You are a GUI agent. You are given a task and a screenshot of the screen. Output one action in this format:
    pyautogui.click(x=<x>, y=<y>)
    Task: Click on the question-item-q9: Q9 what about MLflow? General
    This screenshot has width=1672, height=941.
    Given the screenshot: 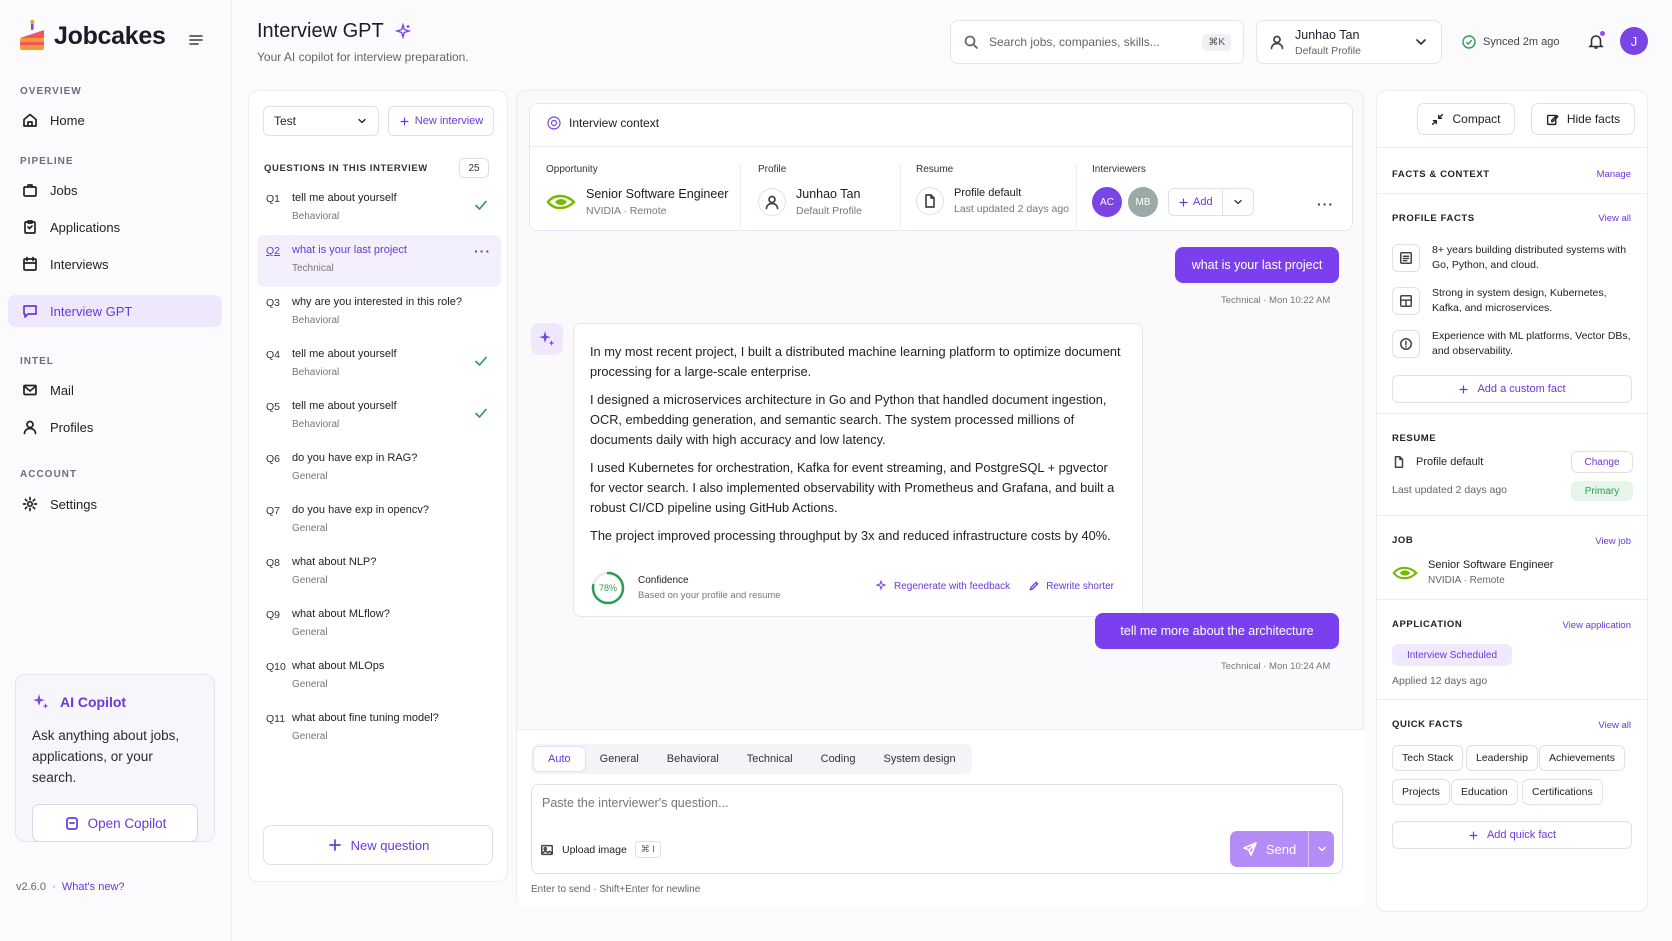 What is the action you would take?
    pyautogui.click(x=379, y=625)
    